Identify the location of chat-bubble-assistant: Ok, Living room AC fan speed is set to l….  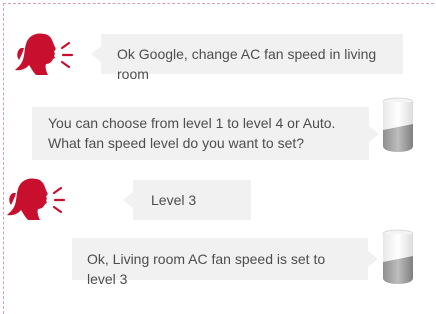
(225, 262).